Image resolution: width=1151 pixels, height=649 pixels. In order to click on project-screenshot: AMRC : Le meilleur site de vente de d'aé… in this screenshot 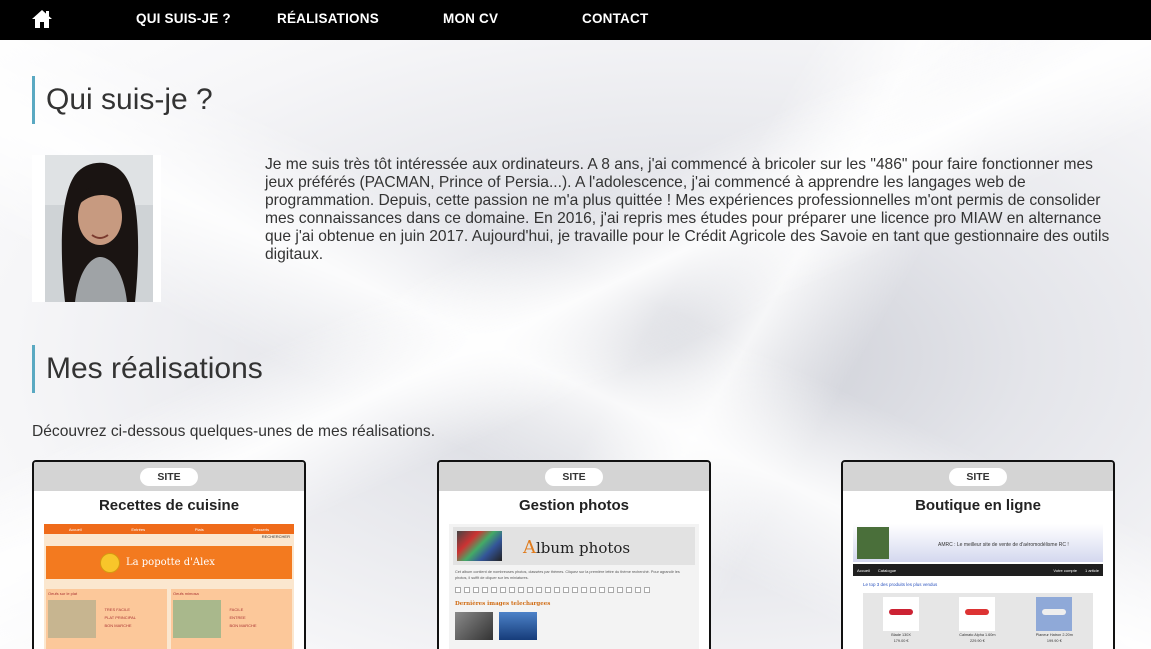, I will do `click(978, 586)`.